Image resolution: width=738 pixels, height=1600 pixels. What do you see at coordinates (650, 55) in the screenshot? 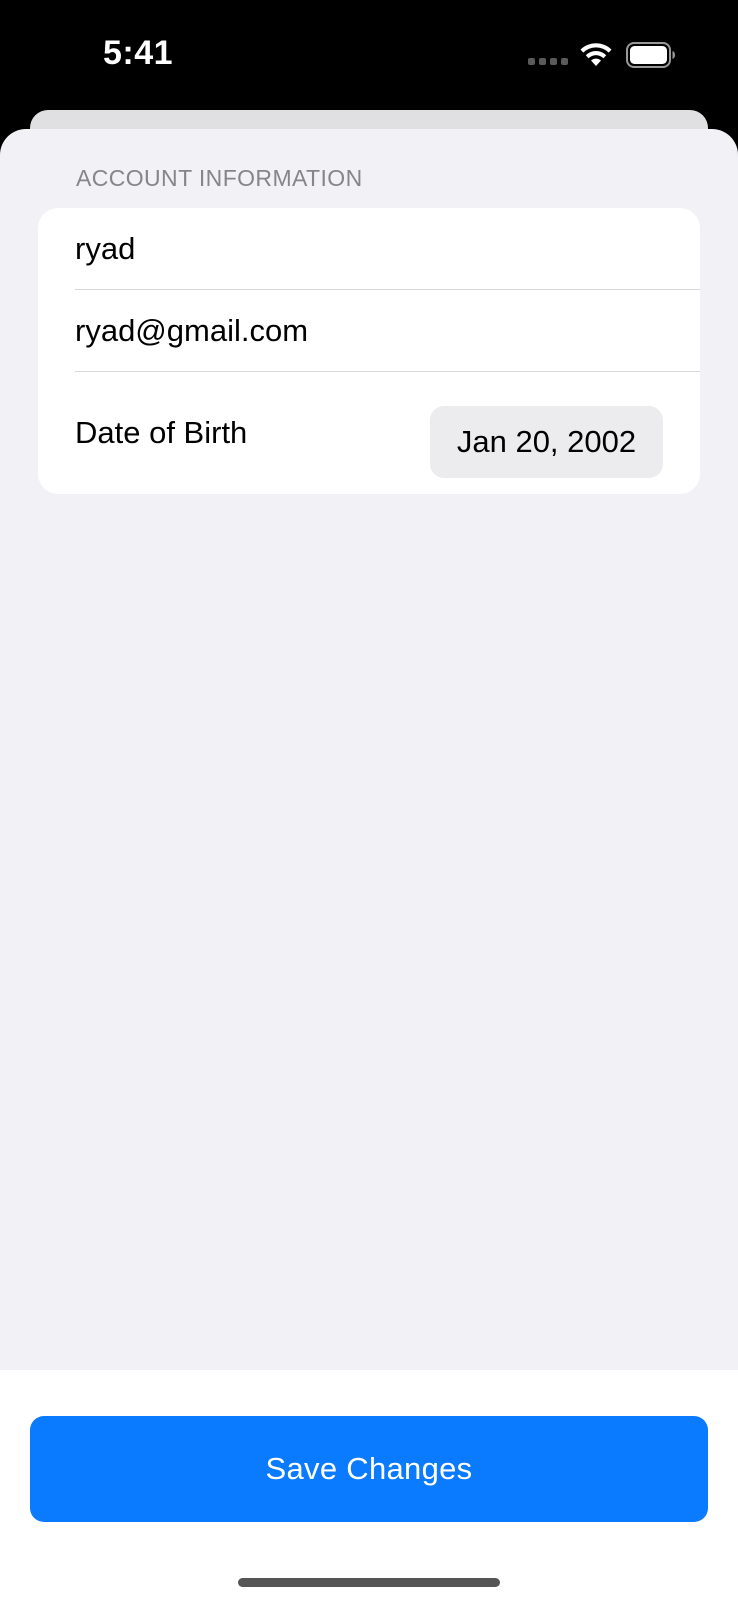
I see `battery-icon` at bounding box center [650, 55].